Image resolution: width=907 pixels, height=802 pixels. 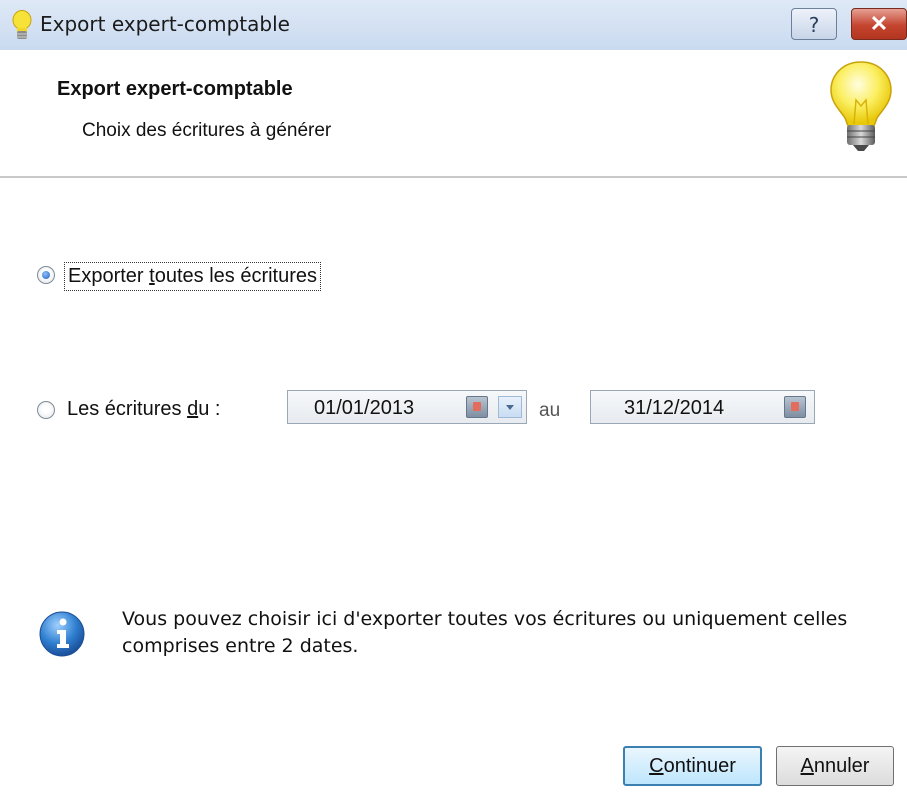 I want to click on from-date-picker: 01/01/2013, so click(x=407, y=407).